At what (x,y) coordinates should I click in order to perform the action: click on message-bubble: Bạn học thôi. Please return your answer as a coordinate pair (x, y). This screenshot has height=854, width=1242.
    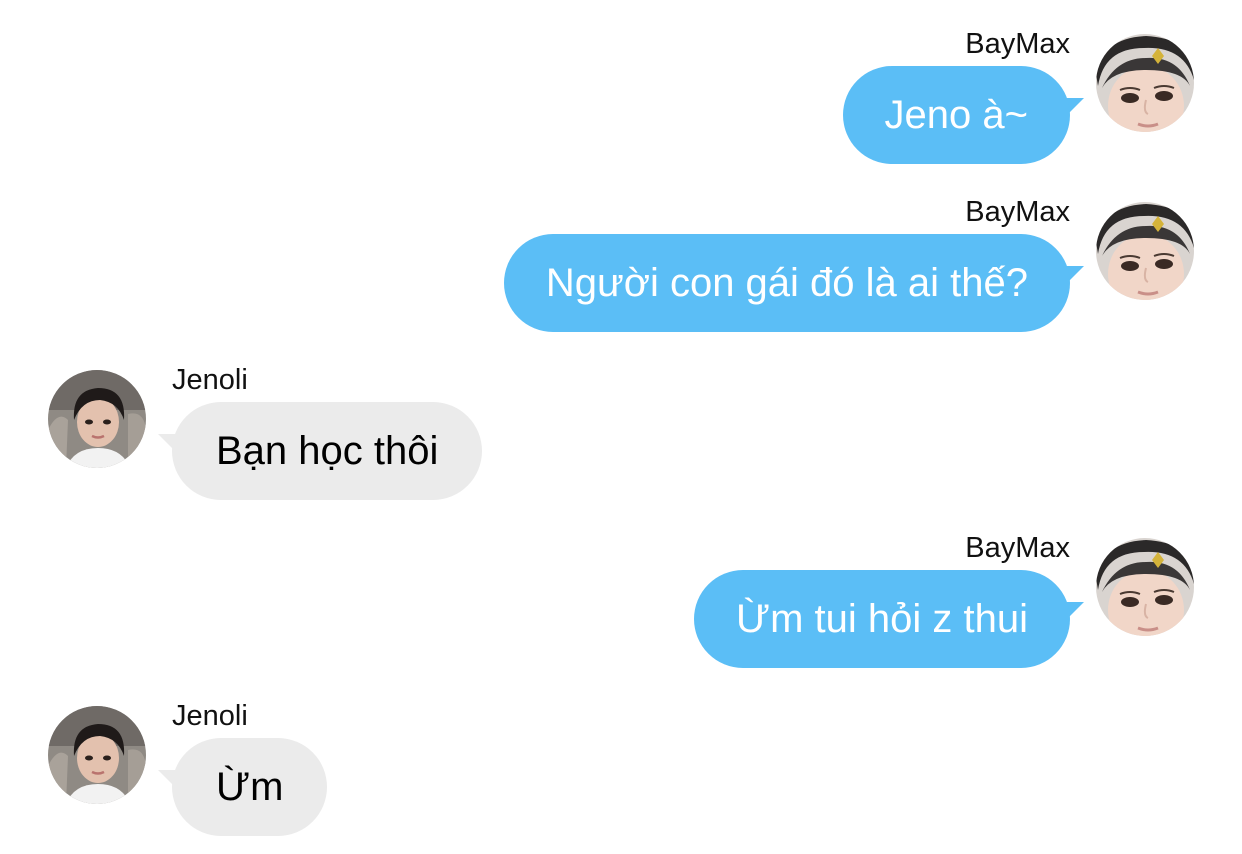
    Looking at the image, I should click on (327, 451).